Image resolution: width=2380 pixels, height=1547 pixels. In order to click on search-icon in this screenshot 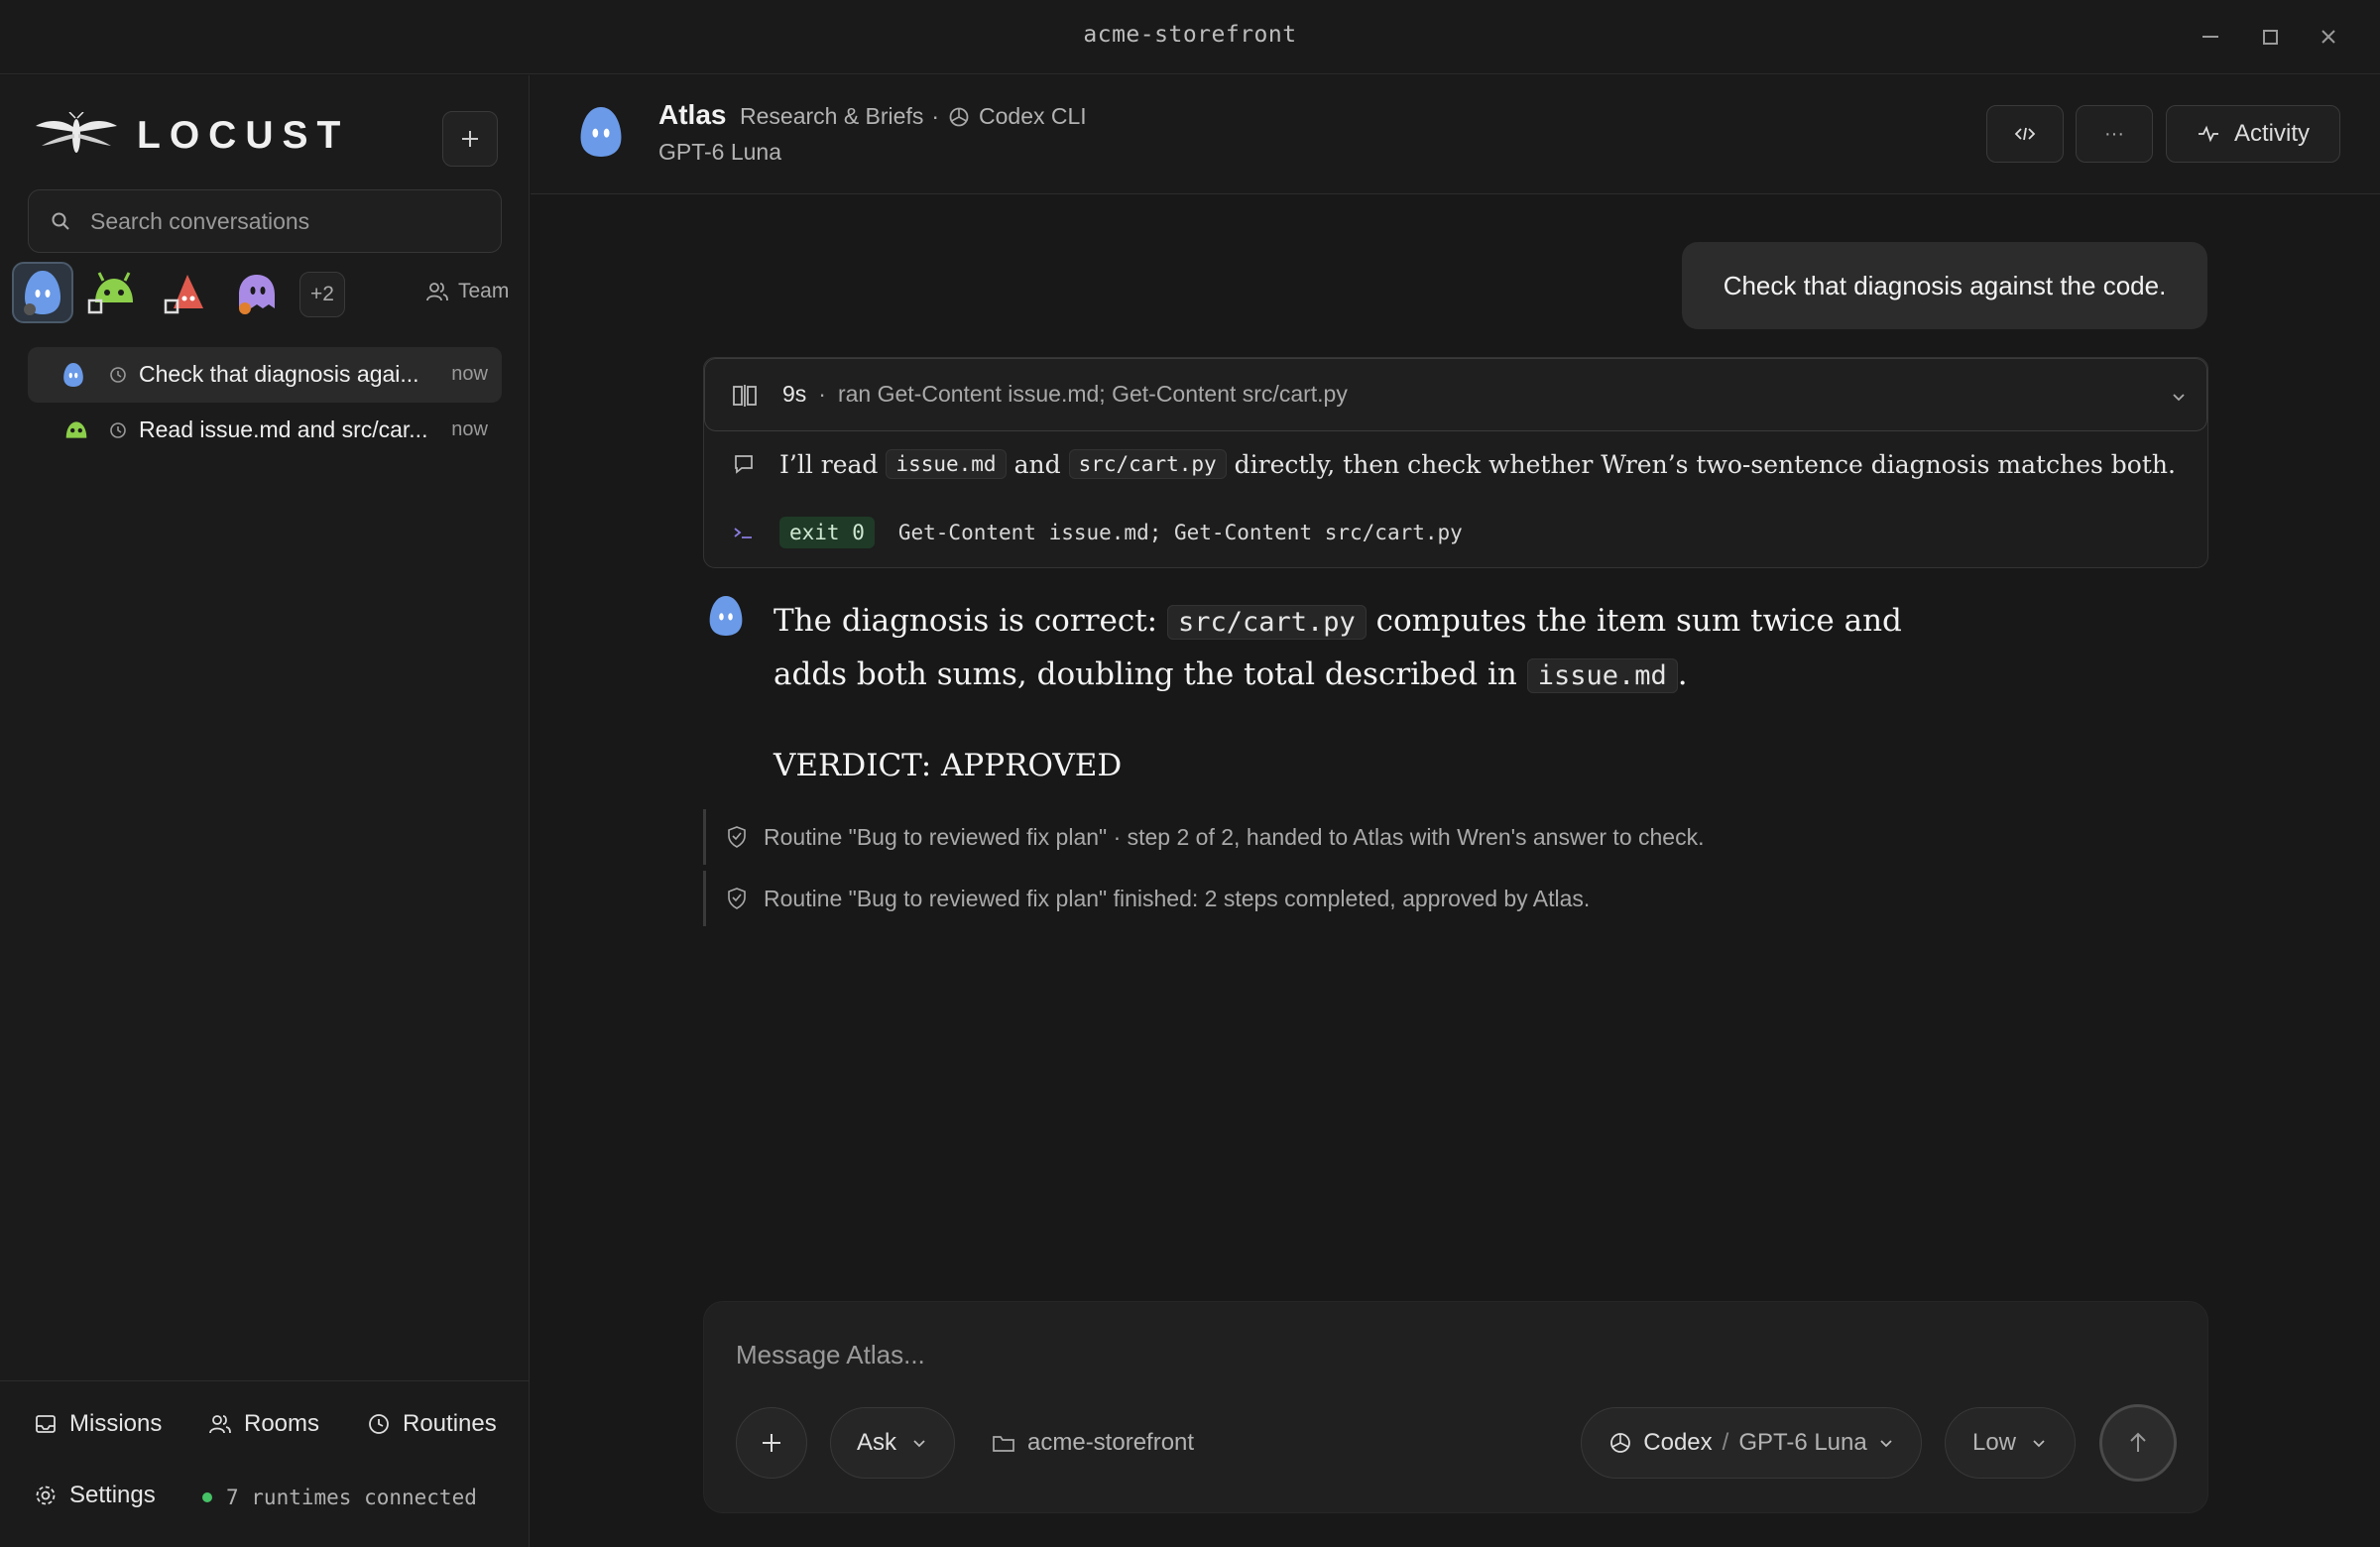, I will do `click(60, 221)`.